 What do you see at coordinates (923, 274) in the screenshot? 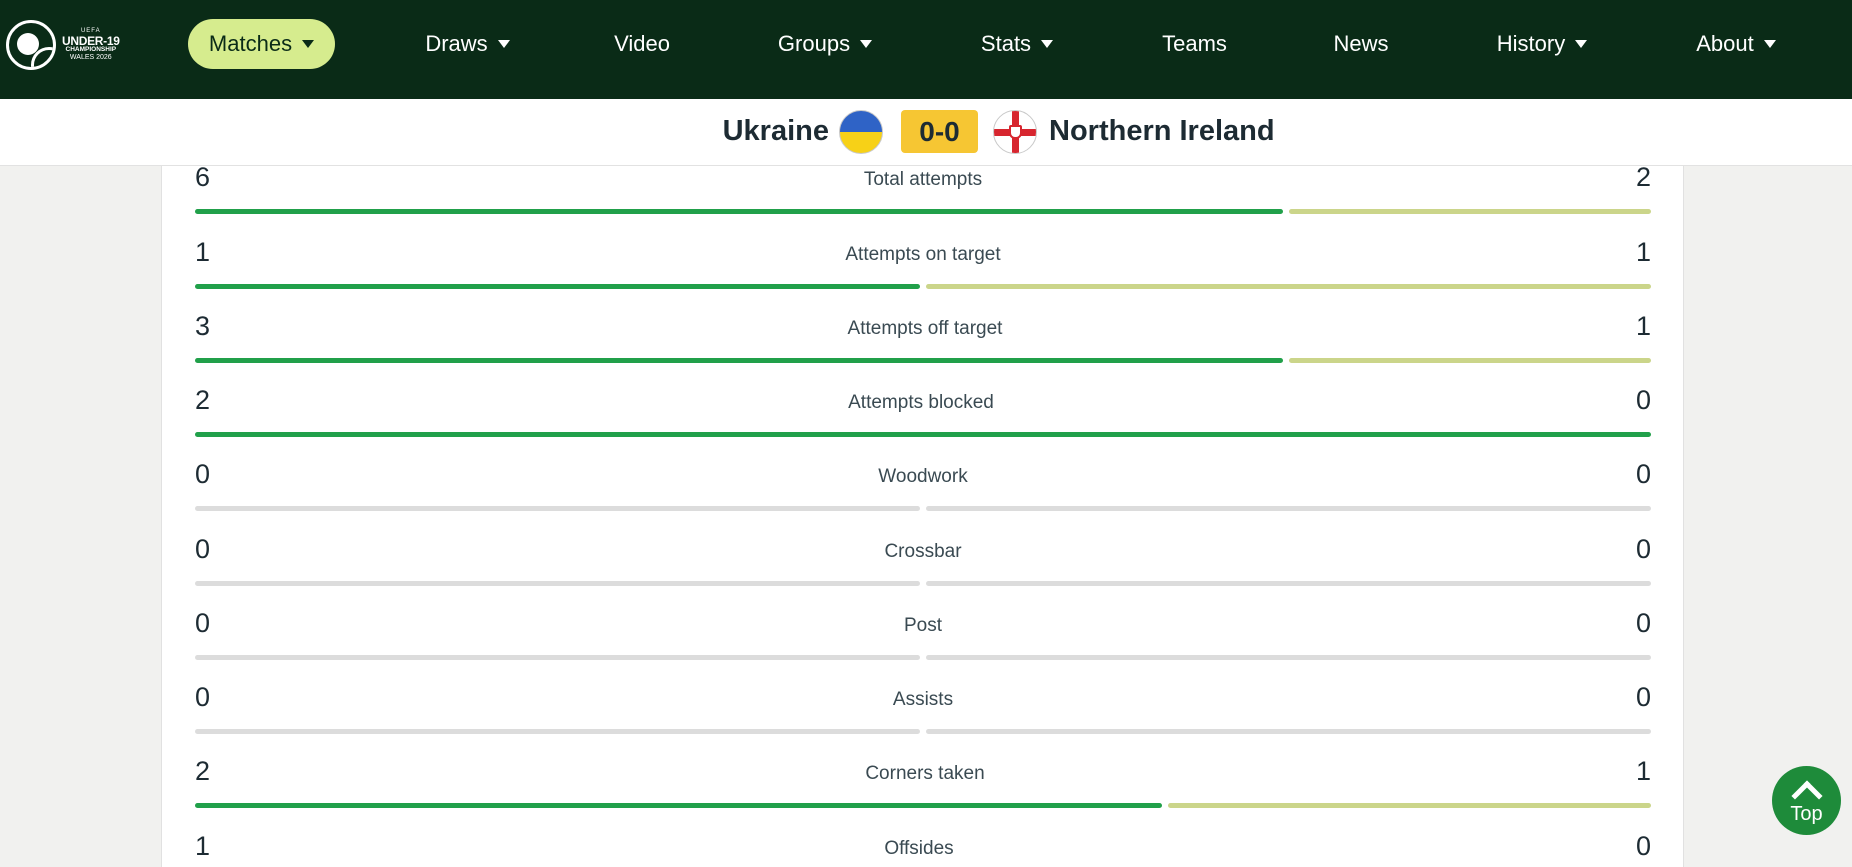
I see `stat-row: 1 Attempts on target 1` at bounding box center [923, 274].